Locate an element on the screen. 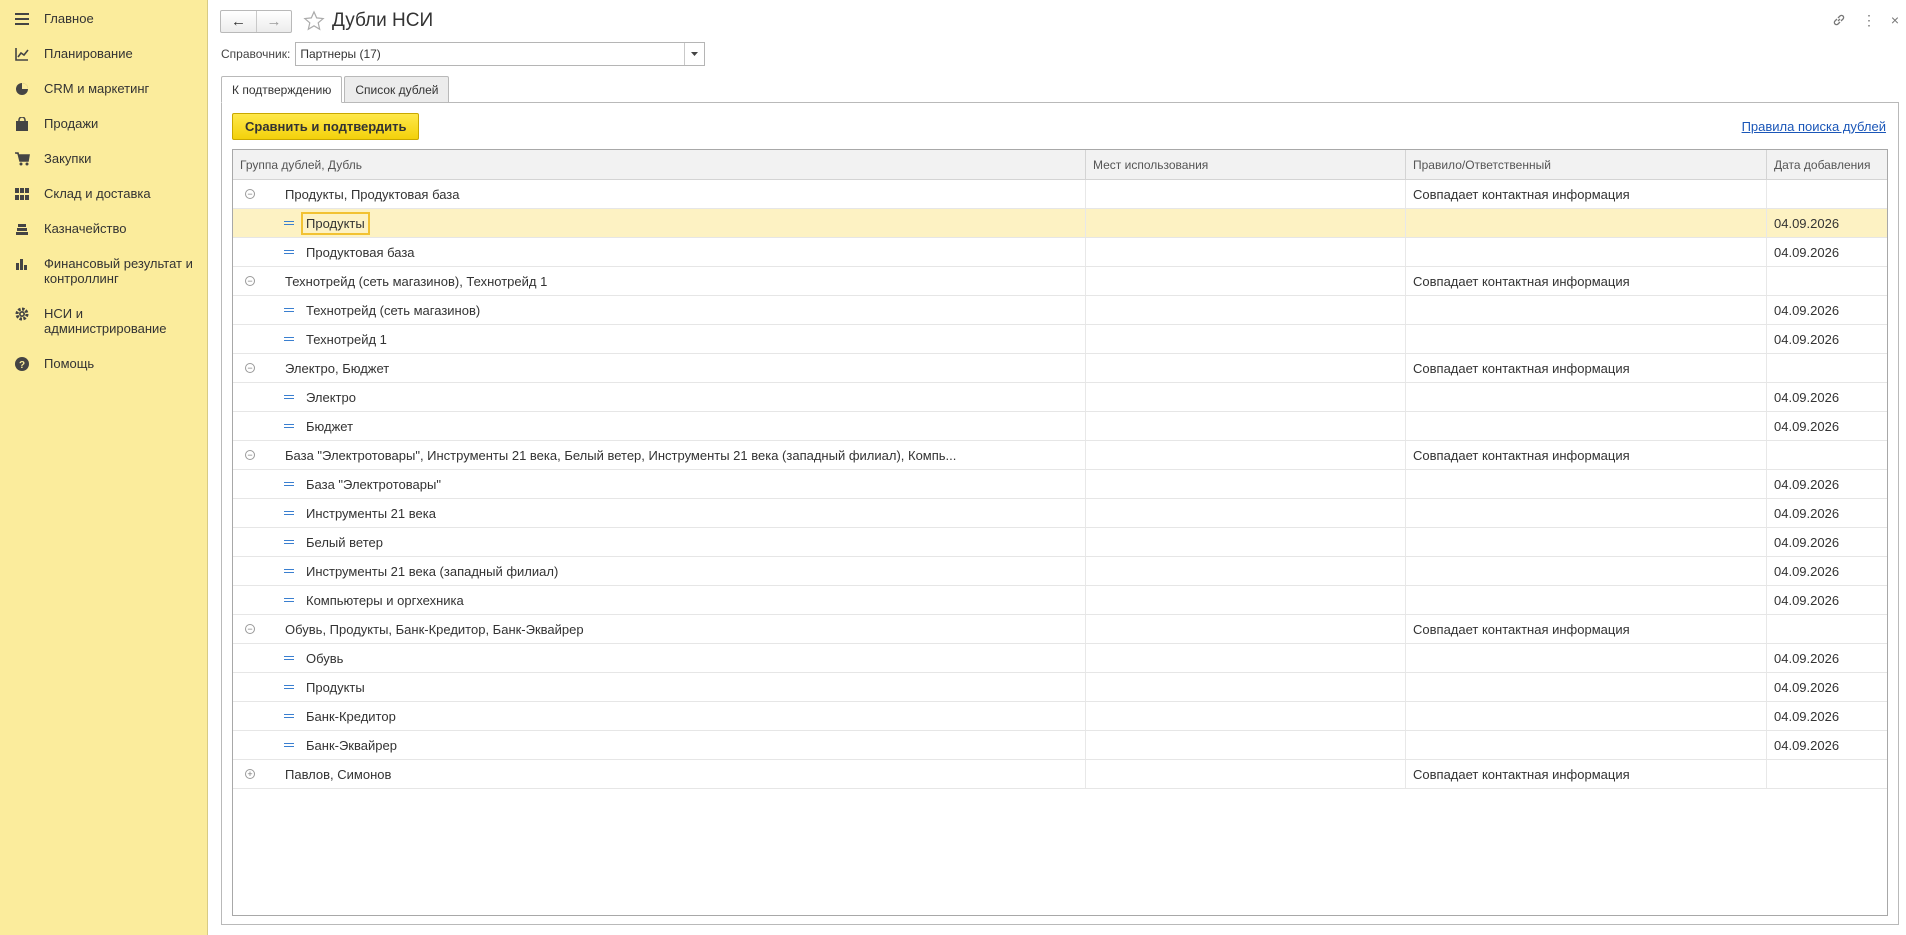  cell-name: Инструменты 21 века (западный филиал) is located at coordinates (659, 571).